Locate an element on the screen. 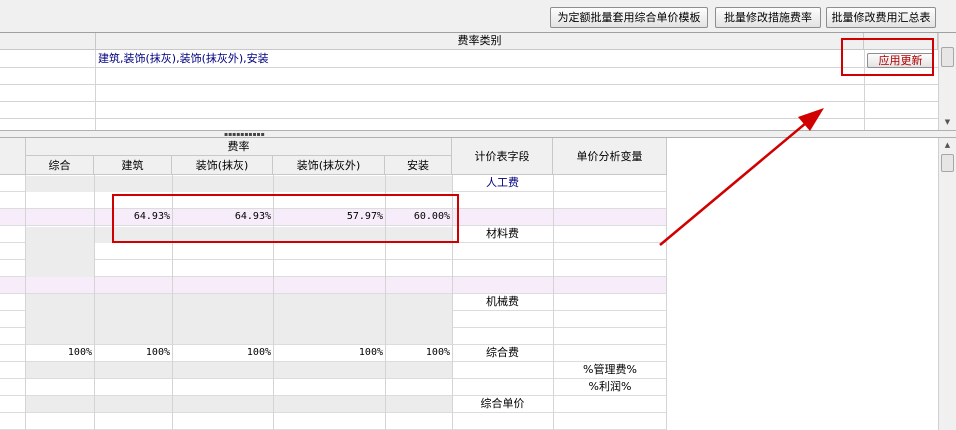 The height and width of the screenshot is (430, 956). annotation-arrow-icon is located at coordinates (741, 177).